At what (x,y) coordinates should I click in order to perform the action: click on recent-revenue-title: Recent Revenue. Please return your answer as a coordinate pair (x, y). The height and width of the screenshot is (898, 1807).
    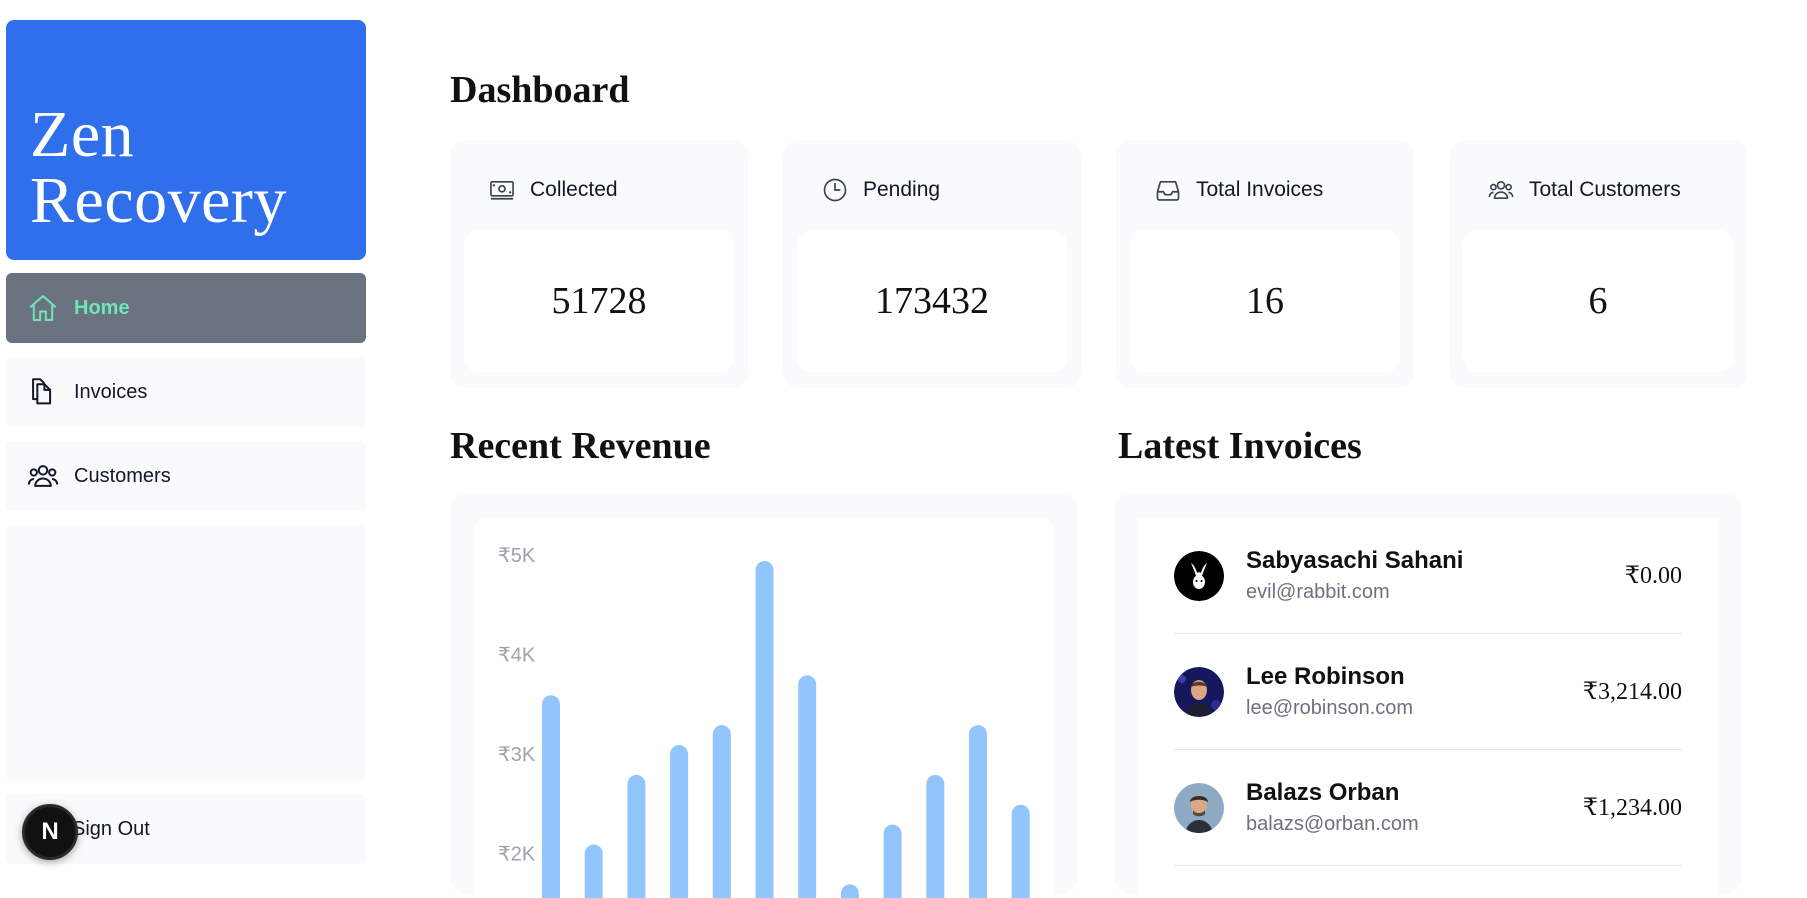
    Looking at the image, I should click on (580, 446).